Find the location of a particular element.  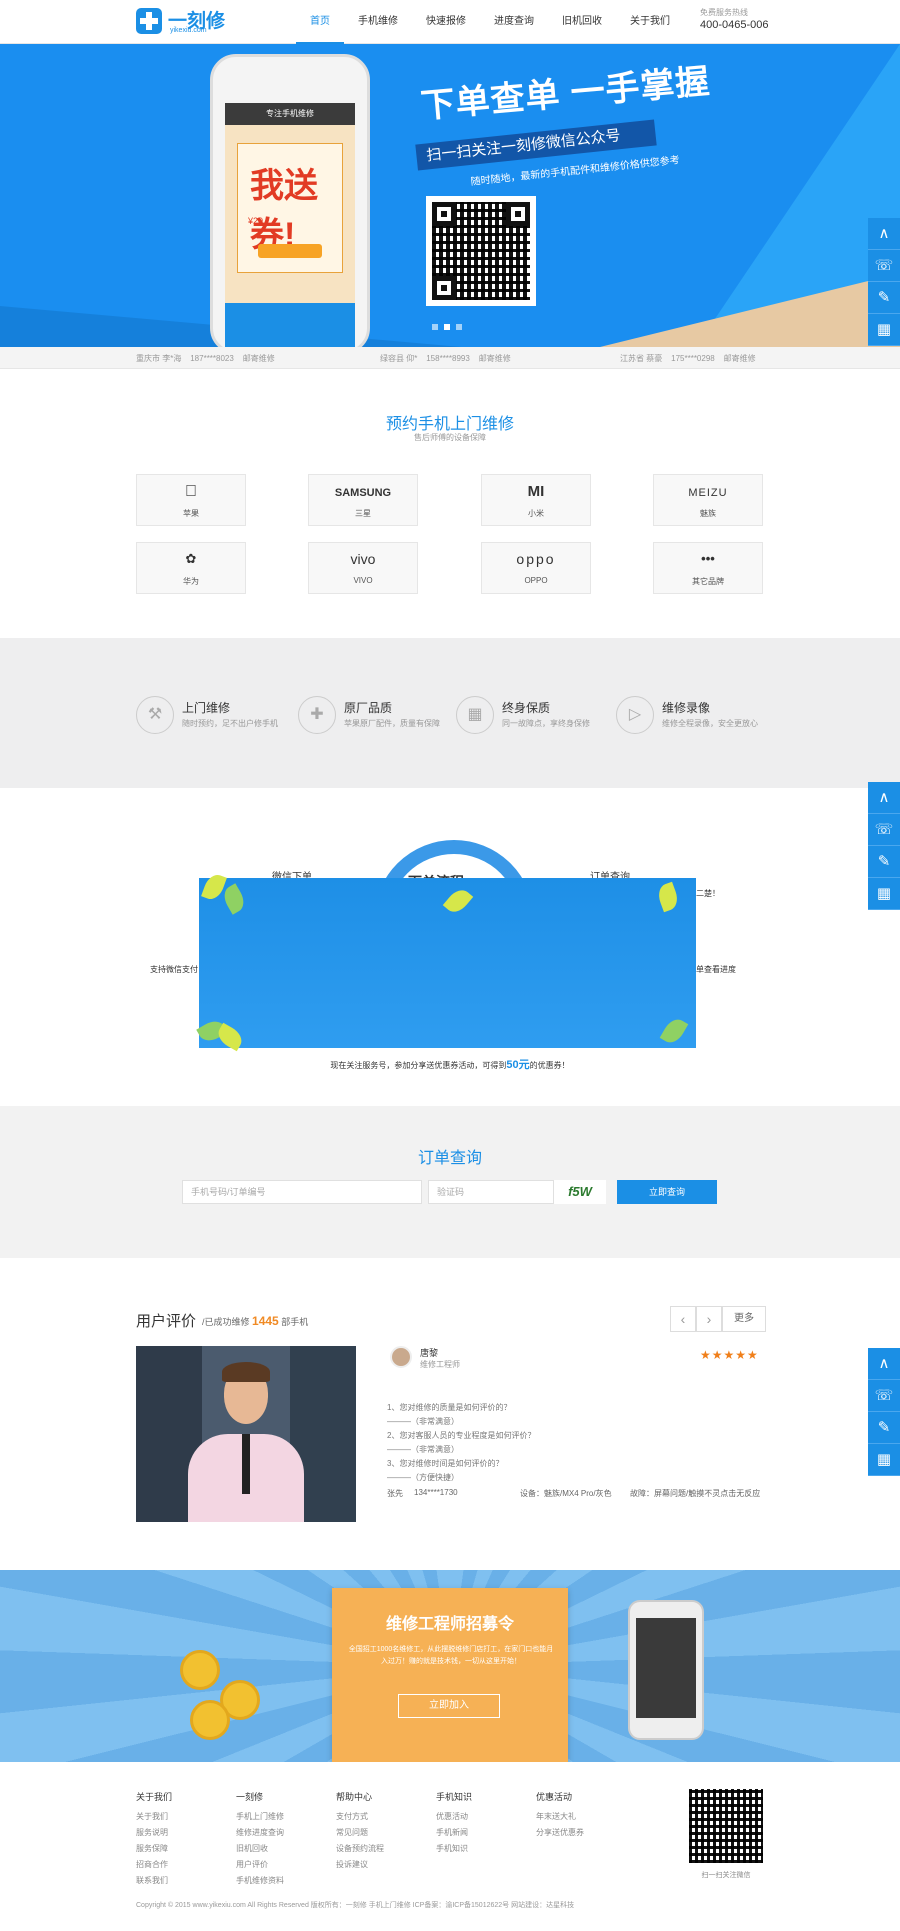

ticker-item: 绿容县 仰* 158****8993 邮寄维修 is located at coordinates (445, 358).